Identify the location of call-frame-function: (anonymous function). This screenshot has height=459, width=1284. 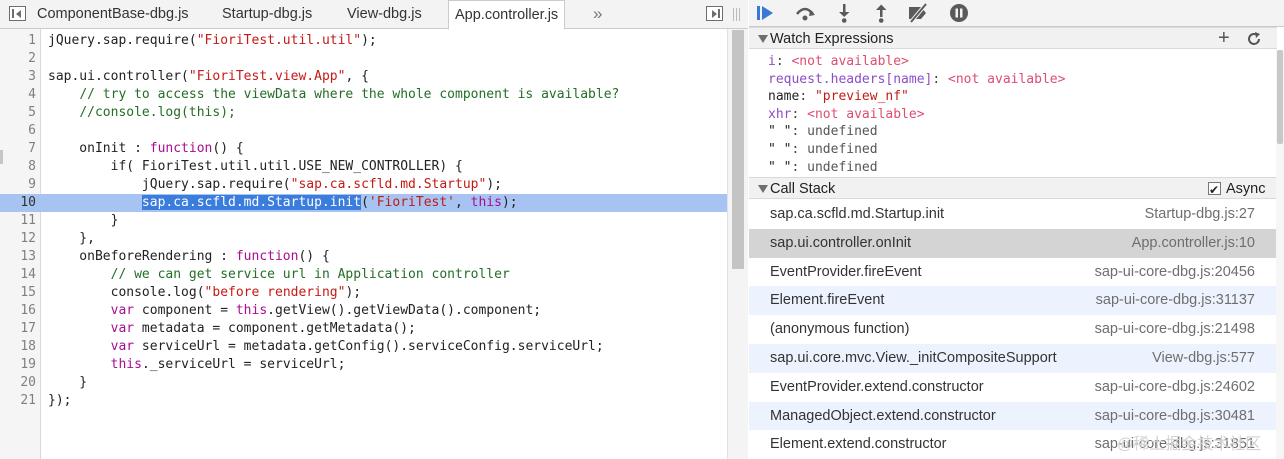
(840, 329).